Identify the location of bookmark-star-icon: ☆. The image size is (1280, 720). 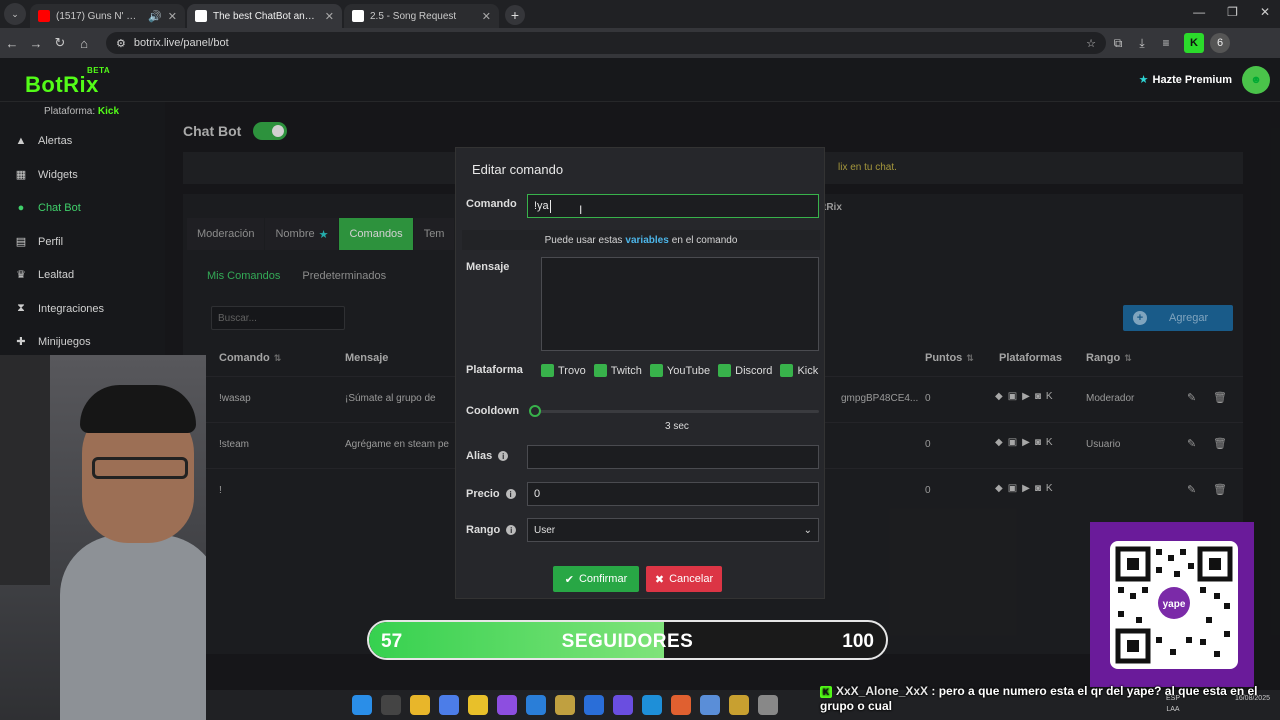
(1091, 43).